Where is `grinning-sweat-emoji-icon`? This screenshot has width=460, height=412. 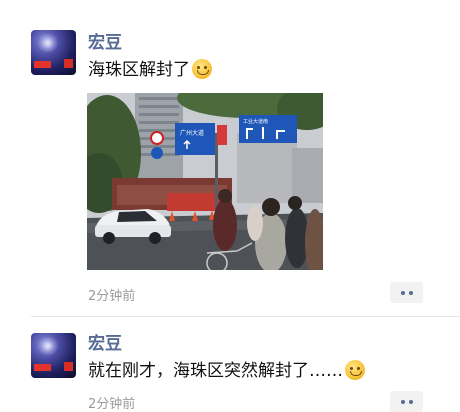 grinning-sweat-emoji-icon is located at coordinates (202, 69).